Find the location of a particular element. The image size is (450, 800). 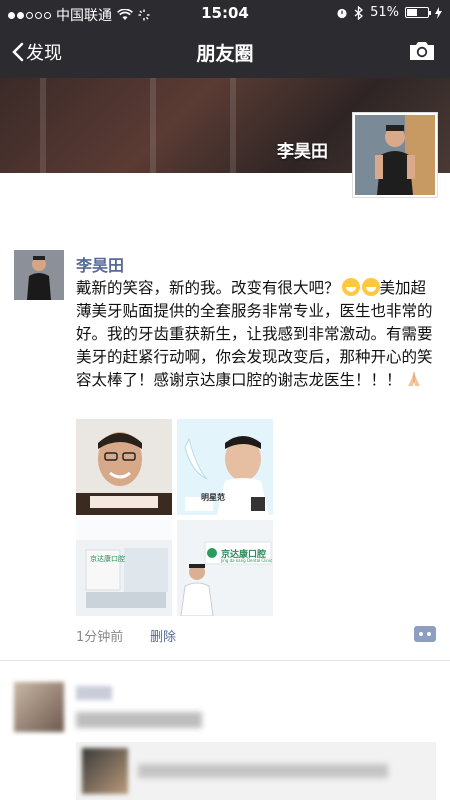

battery-icon is located at coordinates (418, 12).